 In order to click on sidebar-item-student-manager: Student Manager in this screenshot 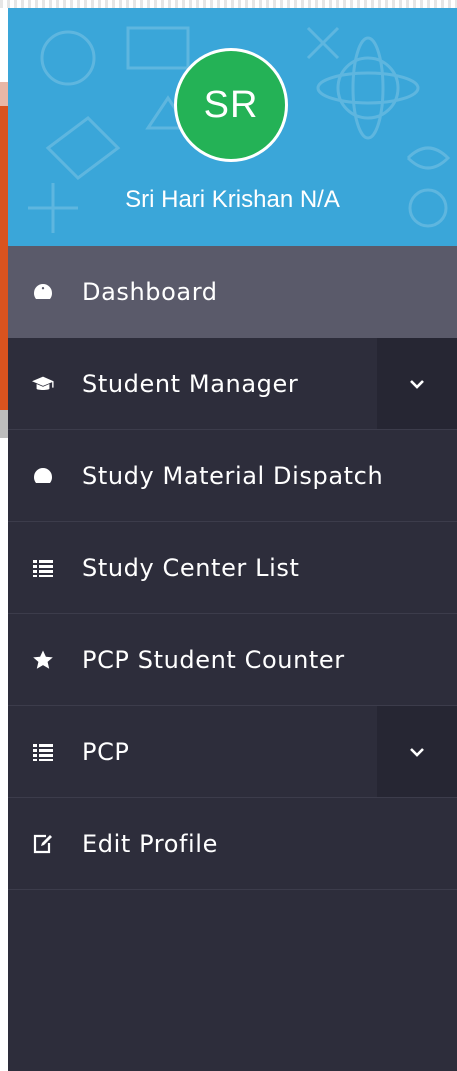, I will do `click(232, 384)`.